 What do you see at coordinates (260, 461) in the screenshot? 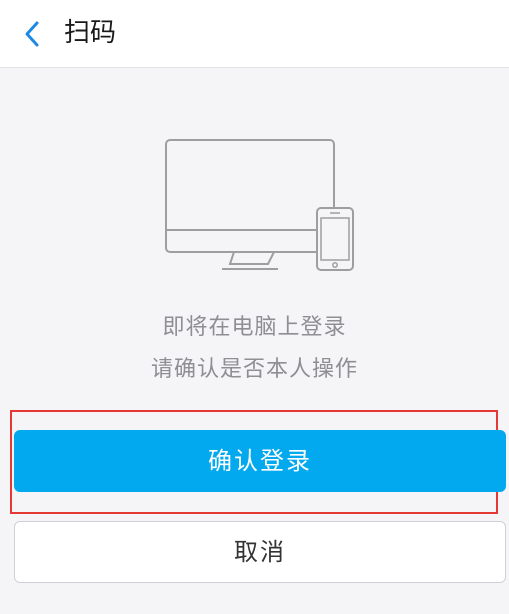
I see `confirm-login-button: 确认登录` at bounding box center [260, 461].